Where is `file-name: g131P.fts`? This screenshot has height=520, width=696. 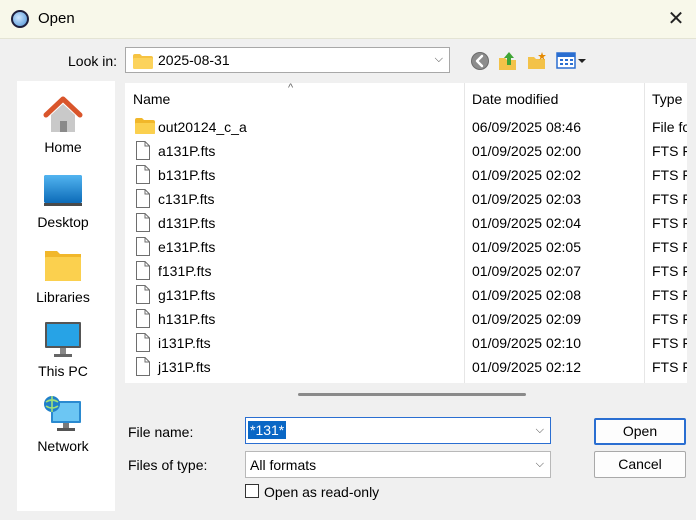
file-name: g131P.fts is located at coordinates (187, 295).